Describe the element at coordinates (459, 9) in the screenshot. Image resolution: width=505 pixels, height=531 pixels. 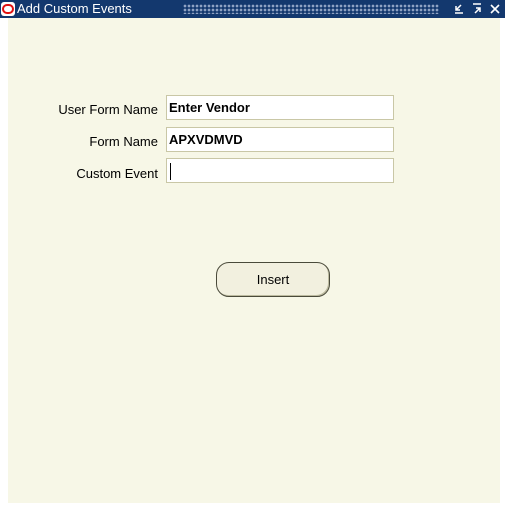
I see `minimize-icon` at that location.